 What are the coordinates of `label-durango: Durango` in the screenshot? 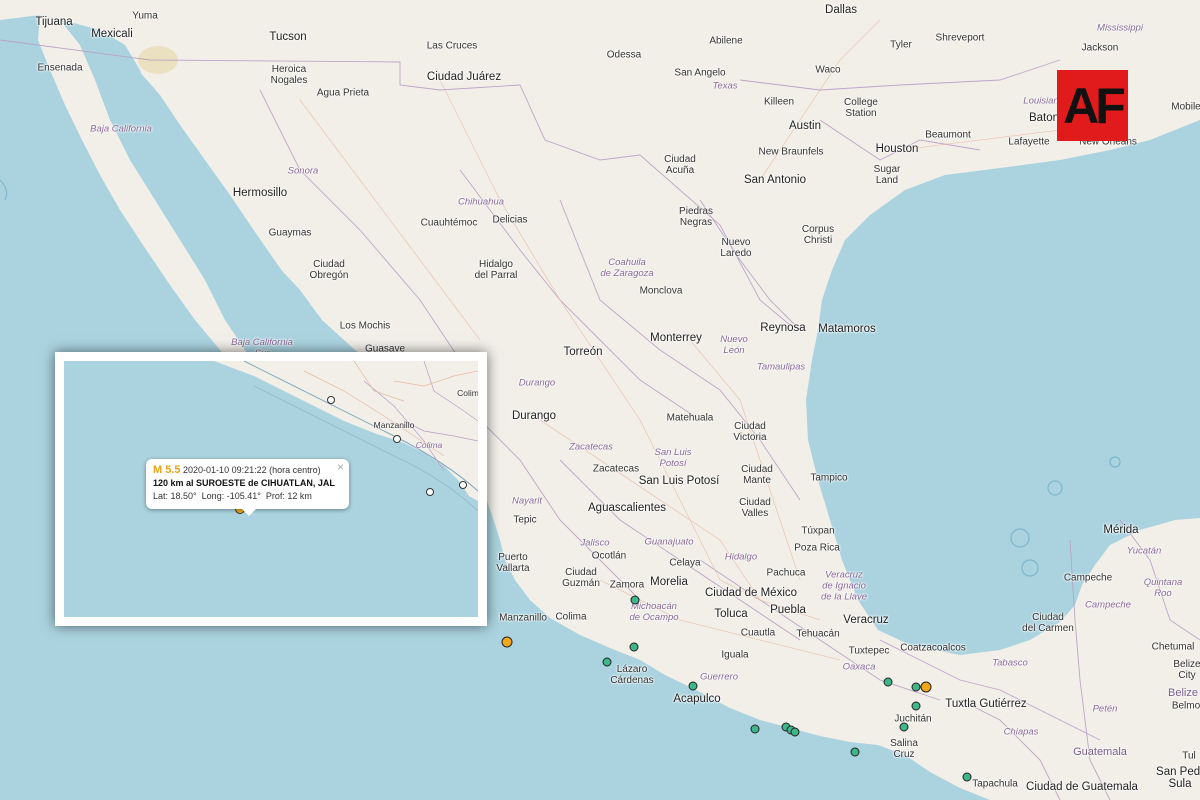 It's located at (534, 416).